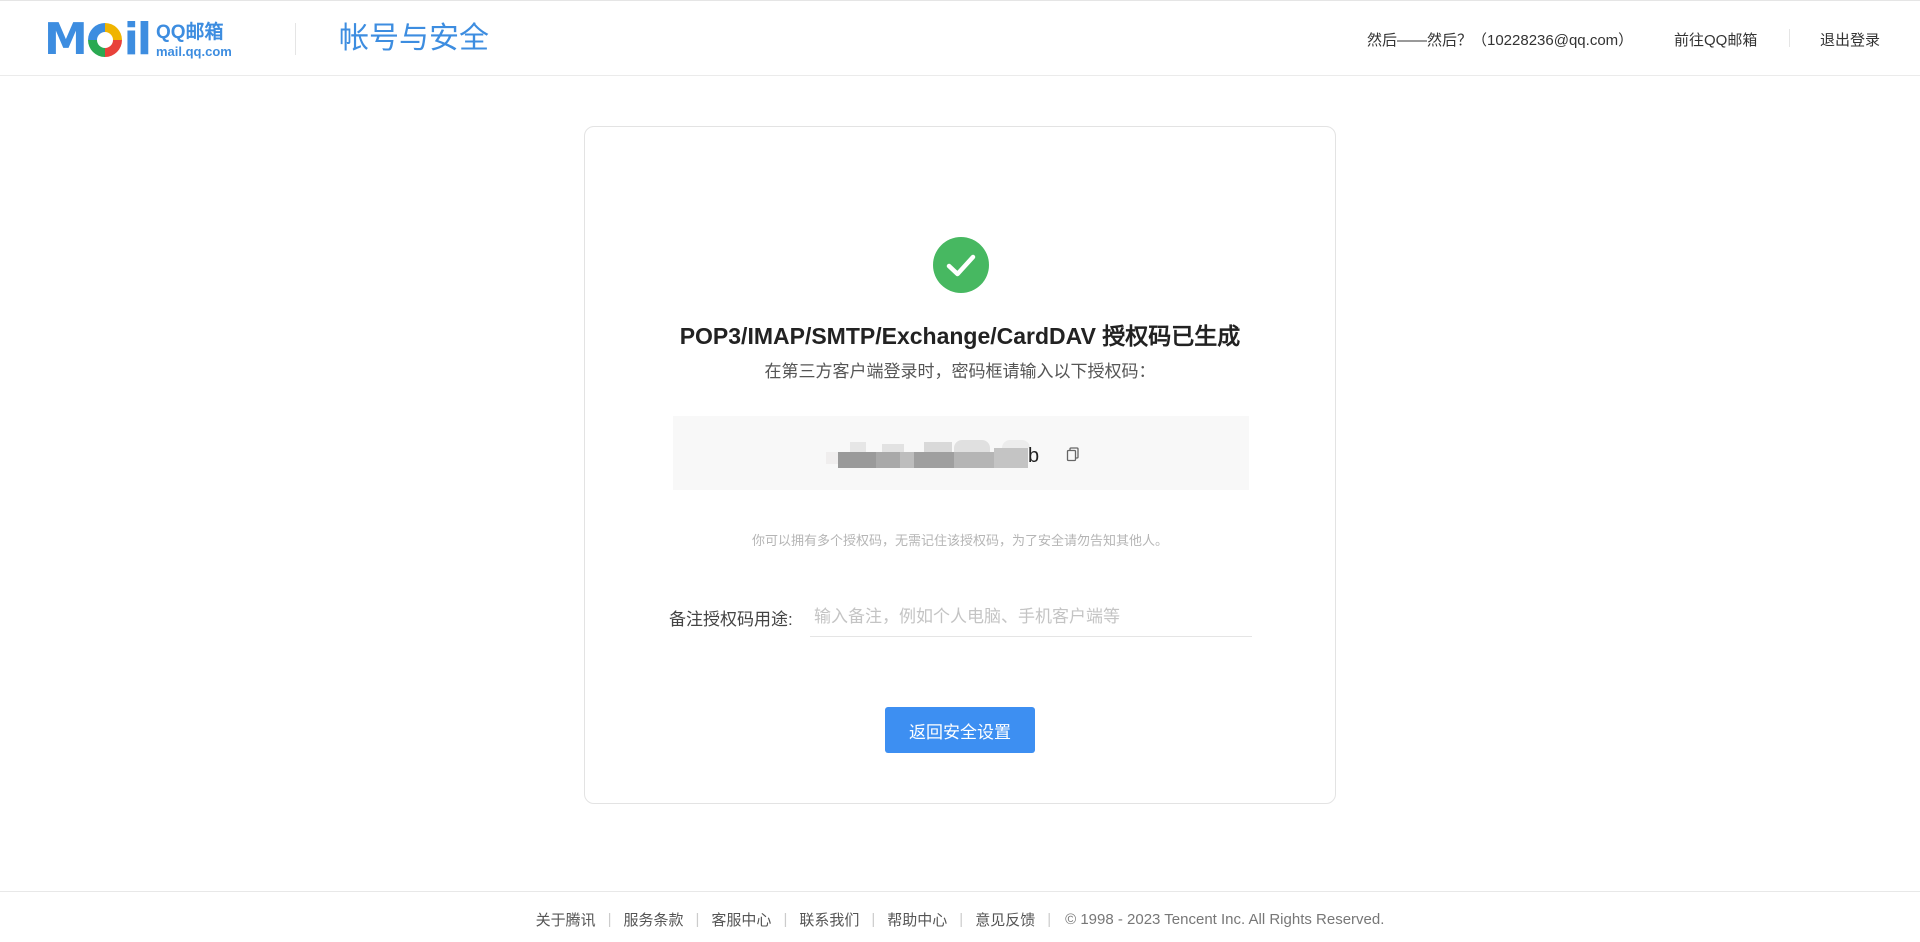 The width and height of the screenshot is (1920, 942). I want to click on footer-link-contact: 联系我们, so click(829, 919).